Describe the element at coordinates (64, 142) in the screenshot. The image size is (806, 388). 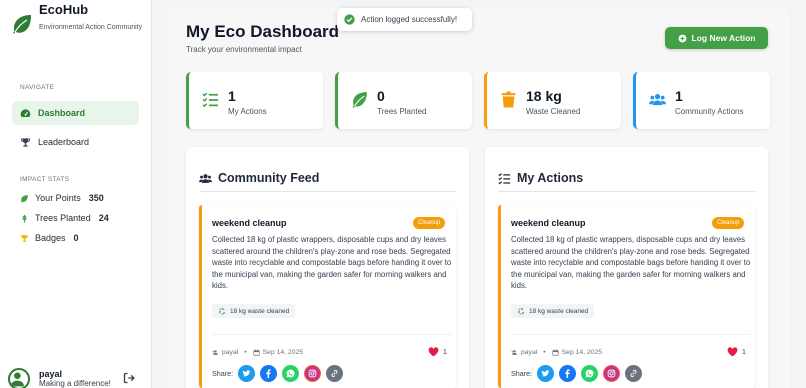
I see `nav-item-label: Leaderboard` at that location.